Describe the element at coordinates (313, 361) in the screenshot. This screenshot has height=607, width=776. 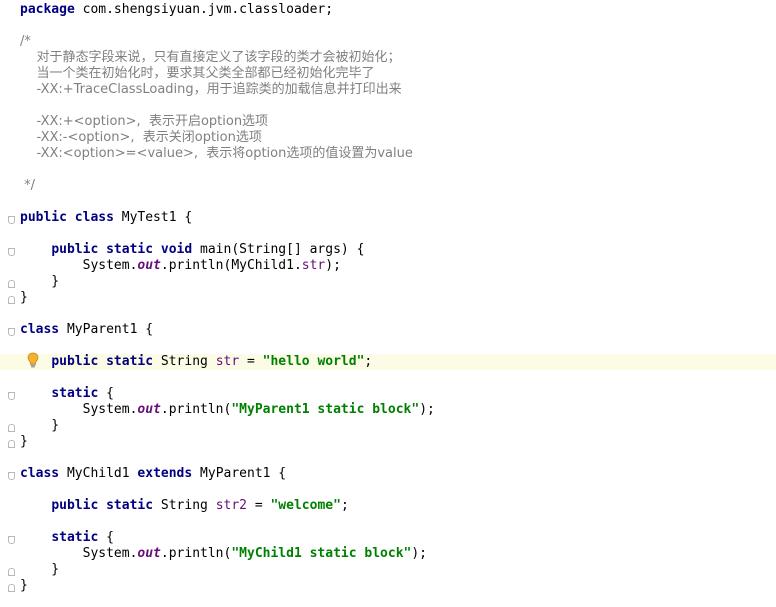
I see `string-literal: "hello world"` at that location.